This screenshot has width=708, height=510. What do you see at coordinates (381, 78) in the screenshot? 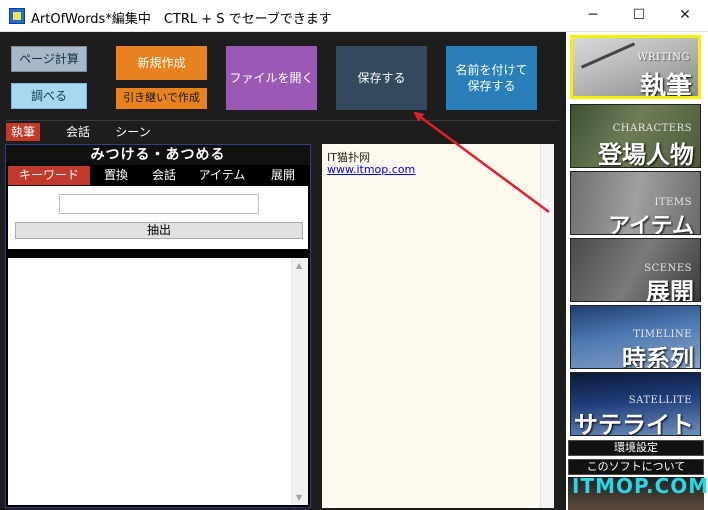
I see `save-button: 保存する` at bounding box center [381, 78].